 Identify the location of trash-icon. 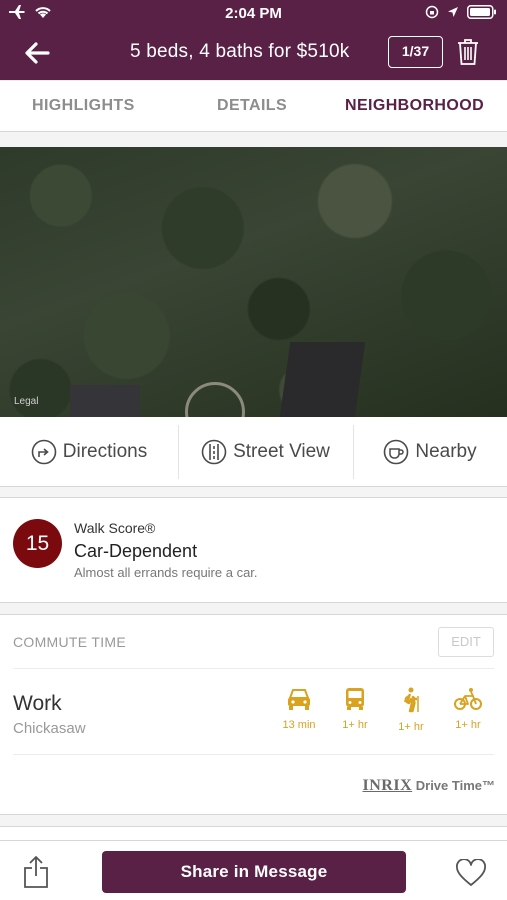
(468, 52).